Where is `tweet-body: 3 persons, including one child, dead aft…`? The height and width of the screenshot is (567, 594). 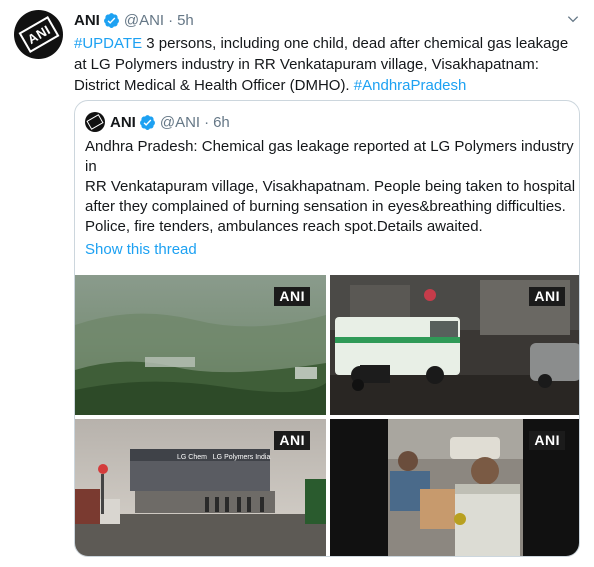
tweet-body: 3 persons, including one child, dead aft… is located at coordinates (321, 64).